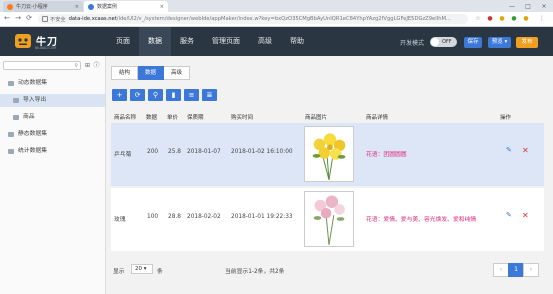  What do you see at coordinates (125, 118) in the screenshot?
I see `column-header: 商品名称` at bounding box center [125, 118].